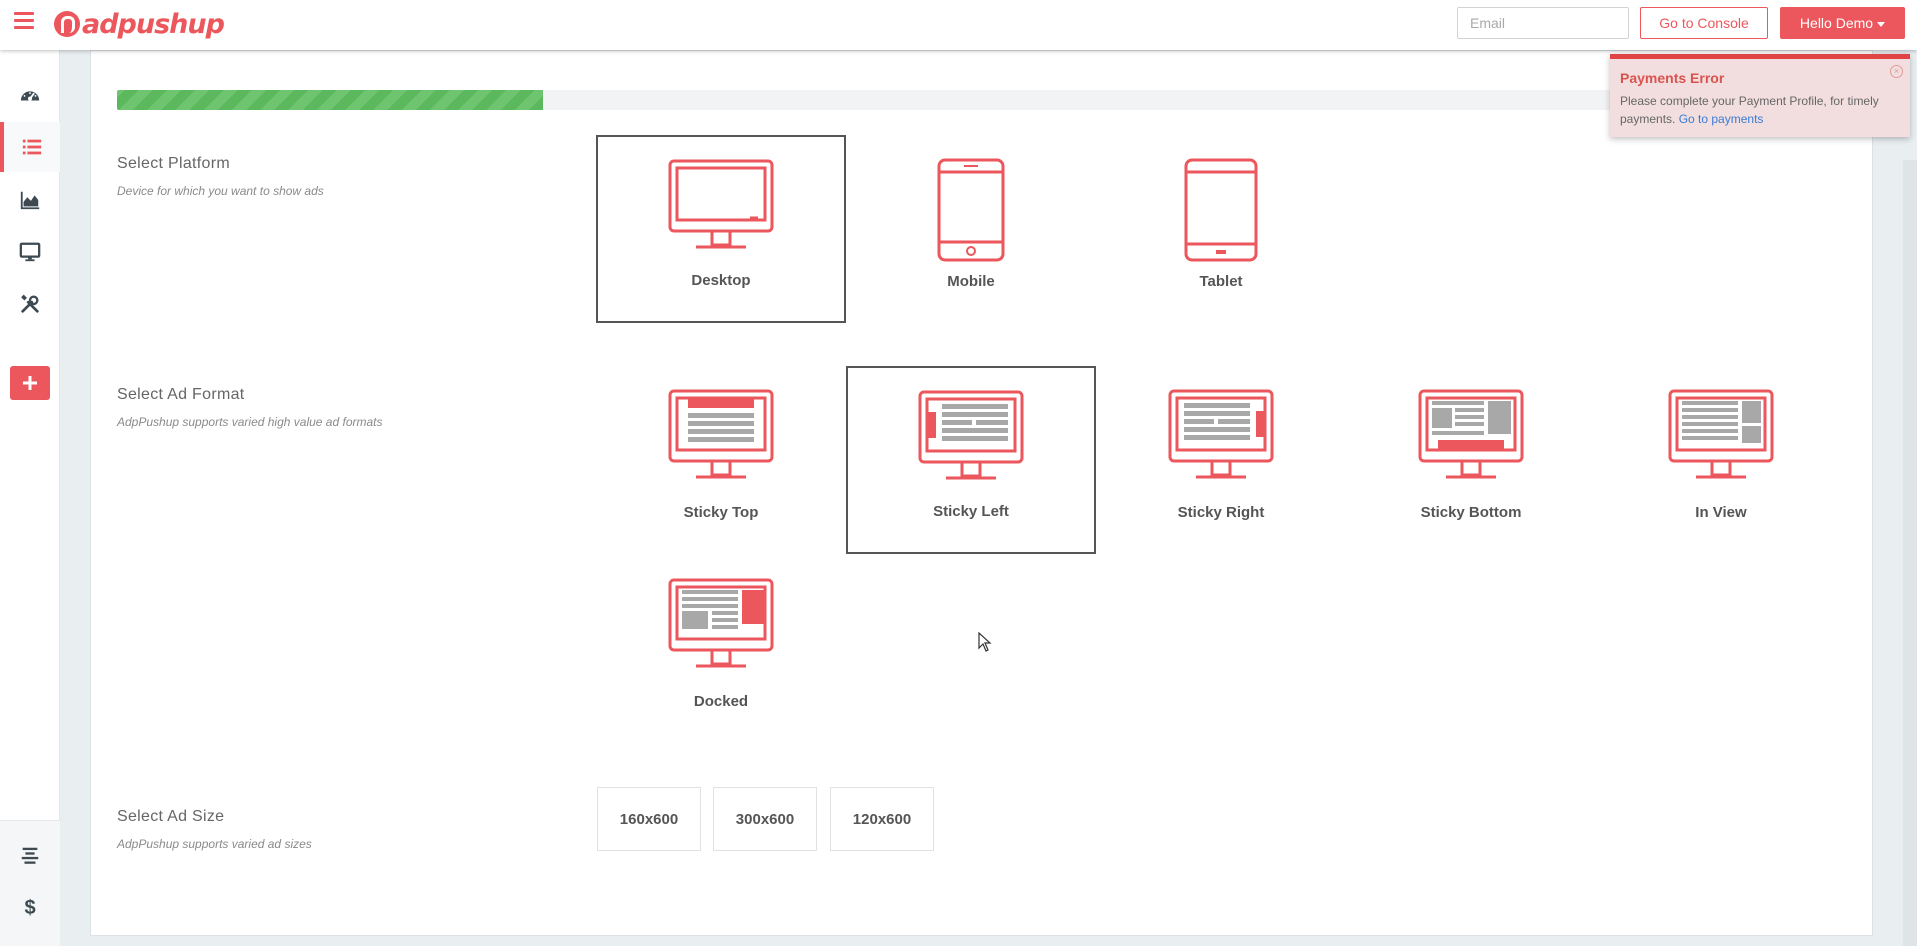  I want to click on list-icon, so click(32, 147).